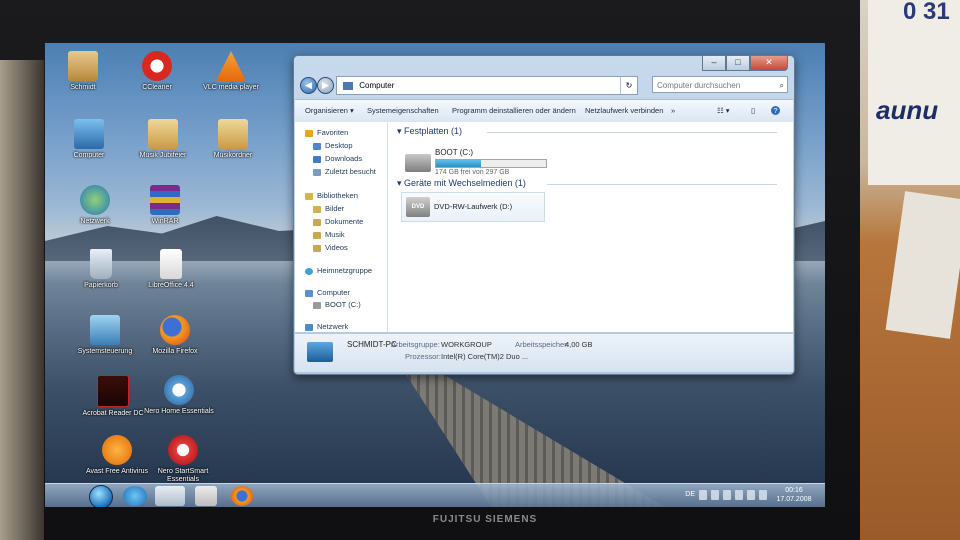  I want to click on desktop-icon-winrar: WinRAR, so click(165, 205).